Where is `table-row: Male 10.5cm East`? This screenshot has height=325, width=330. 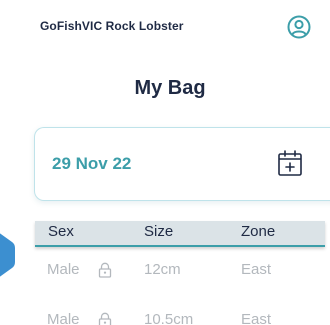 table-row: Male 10.5cm East is located at coordinates (180, 314).